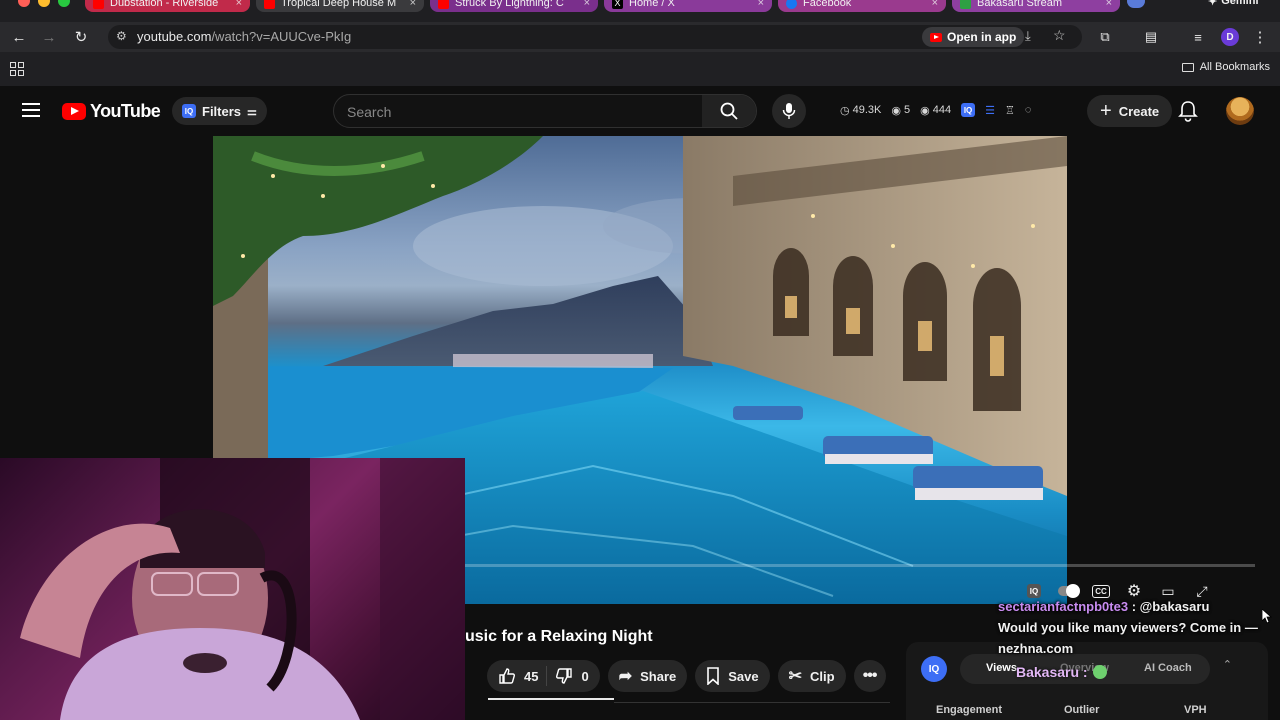 This screenshot has width=1280, height=720. What do you see at coordinates (1267, 616) in the screenshot?
I see `mouse-cursor-icon` at bounding box center [1267, 616].